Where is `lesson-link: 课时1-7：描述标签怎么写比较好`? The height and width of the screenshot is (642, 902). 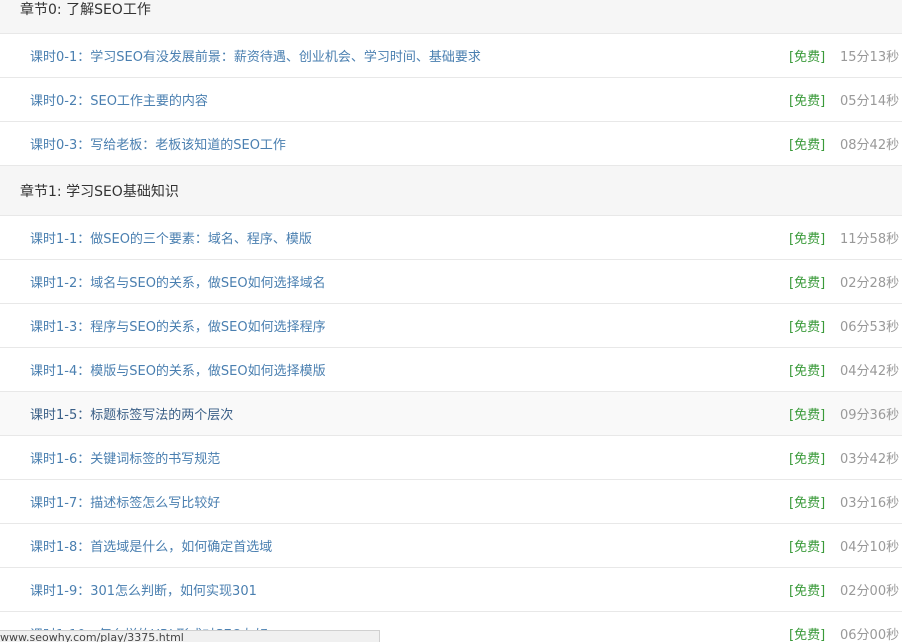 lesson-link: 课时1-7：描述标签怎么写比较好 is located at coordinates (125, 501).